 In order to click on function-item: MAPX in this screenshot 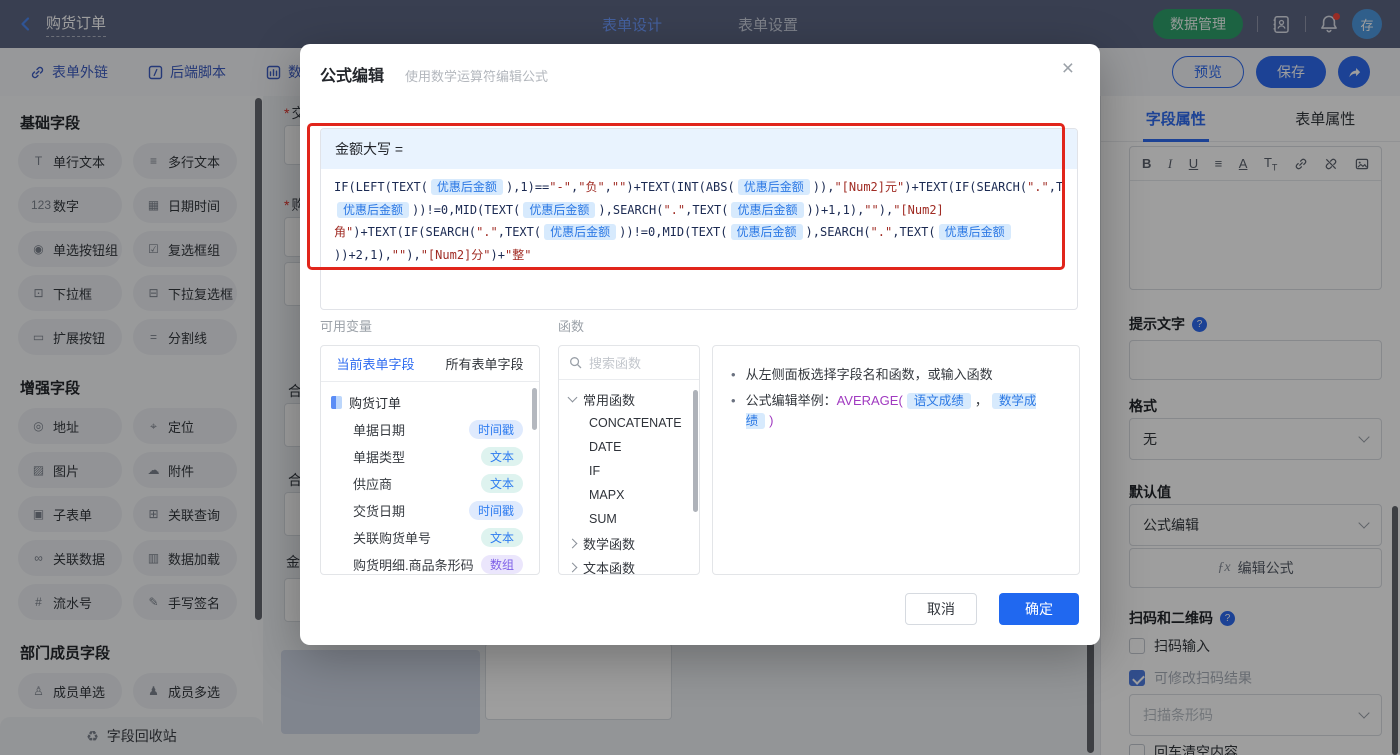, I will do `click(632, 495)`.